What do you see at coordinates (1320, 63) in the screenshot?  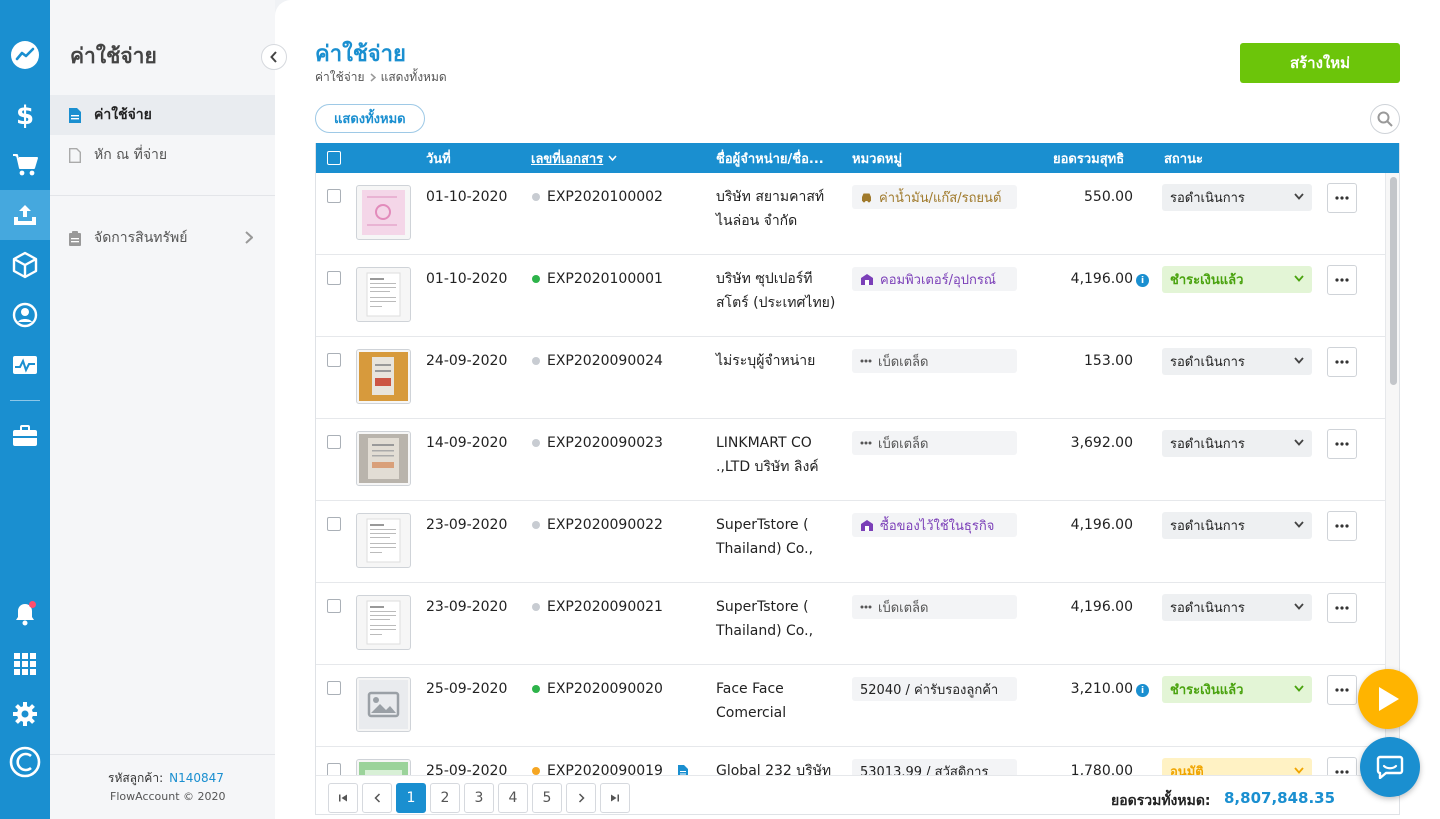 I see `create-new-button: สร้างใหม่` at bounding box center [1320, 63].